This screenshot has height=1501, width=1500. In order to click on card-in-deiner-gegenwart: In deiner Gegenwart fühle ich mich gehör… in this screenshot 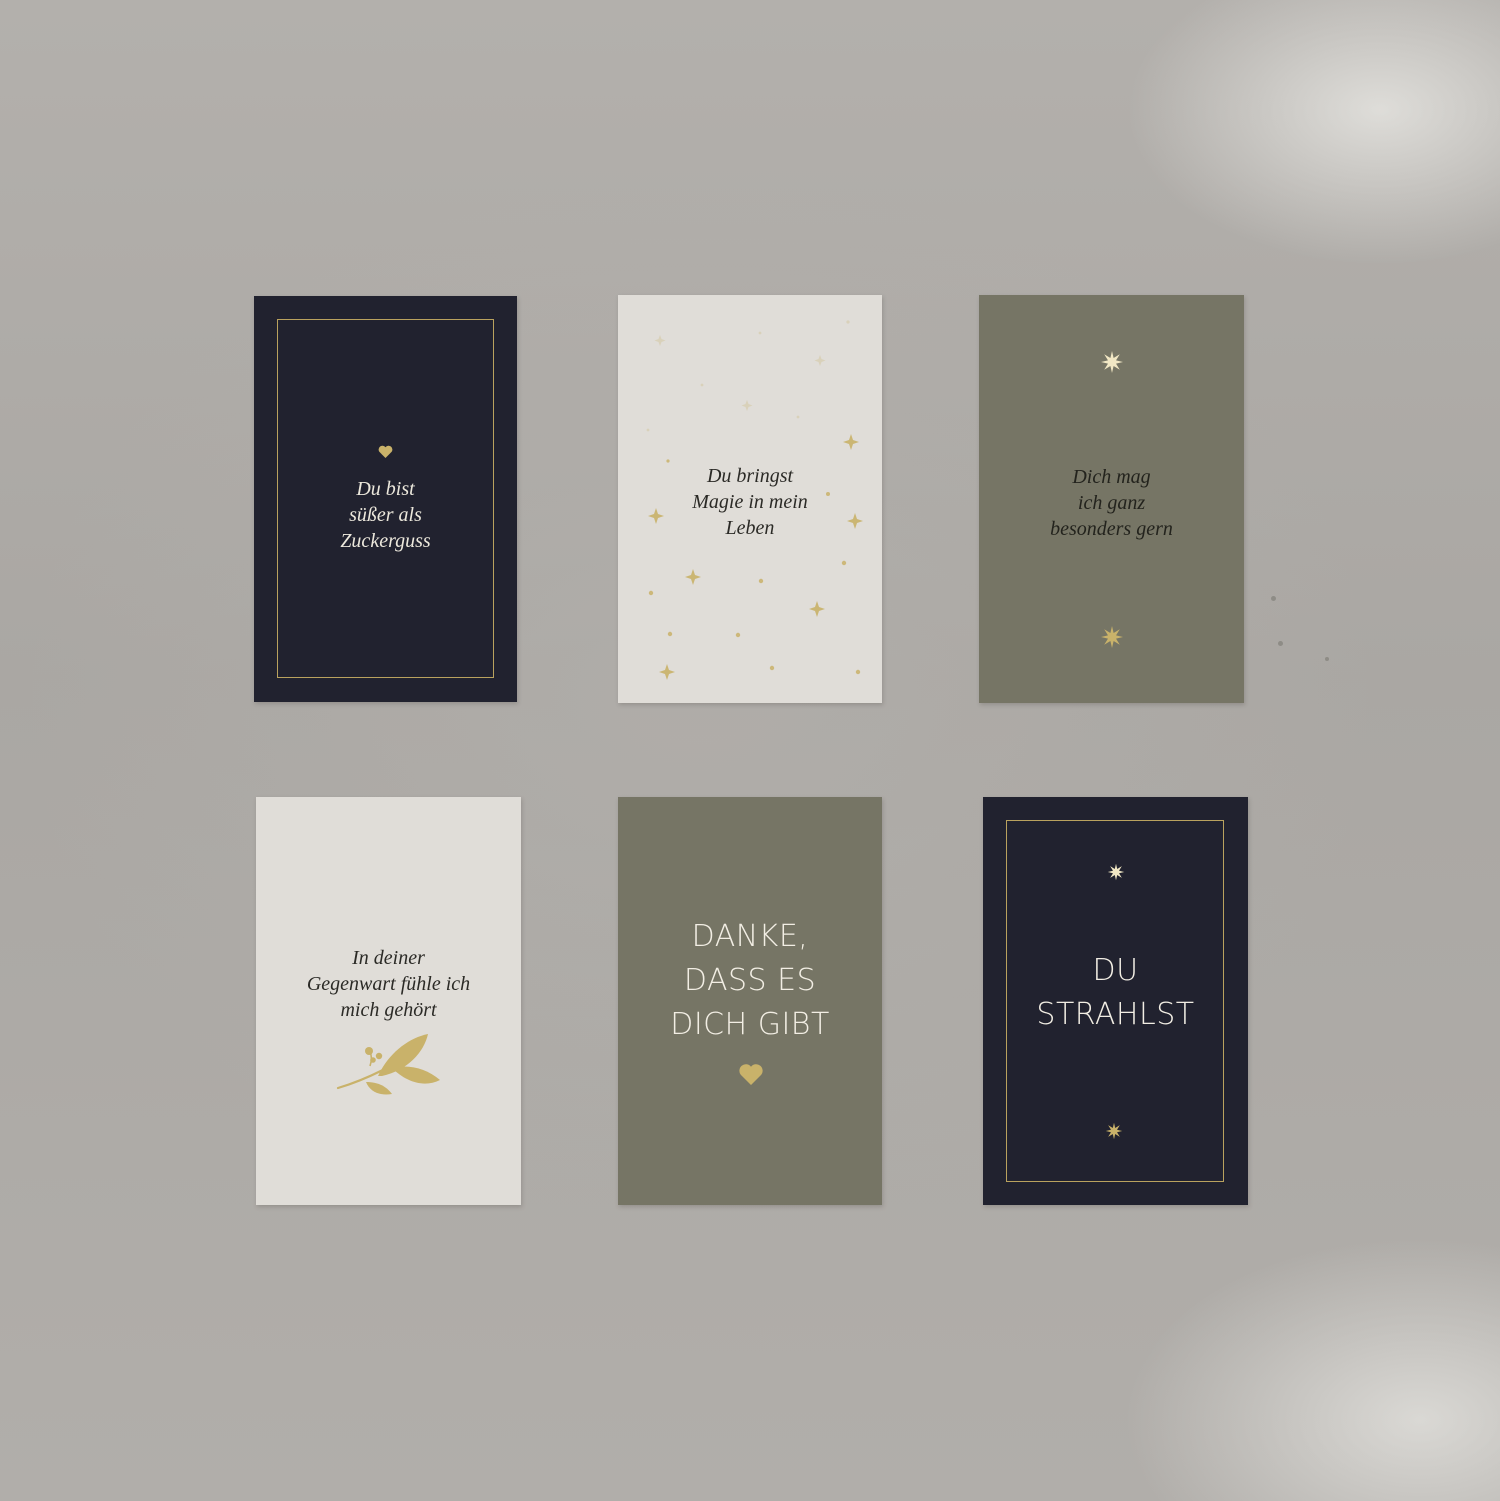, I will do `click(388, 1001)`.